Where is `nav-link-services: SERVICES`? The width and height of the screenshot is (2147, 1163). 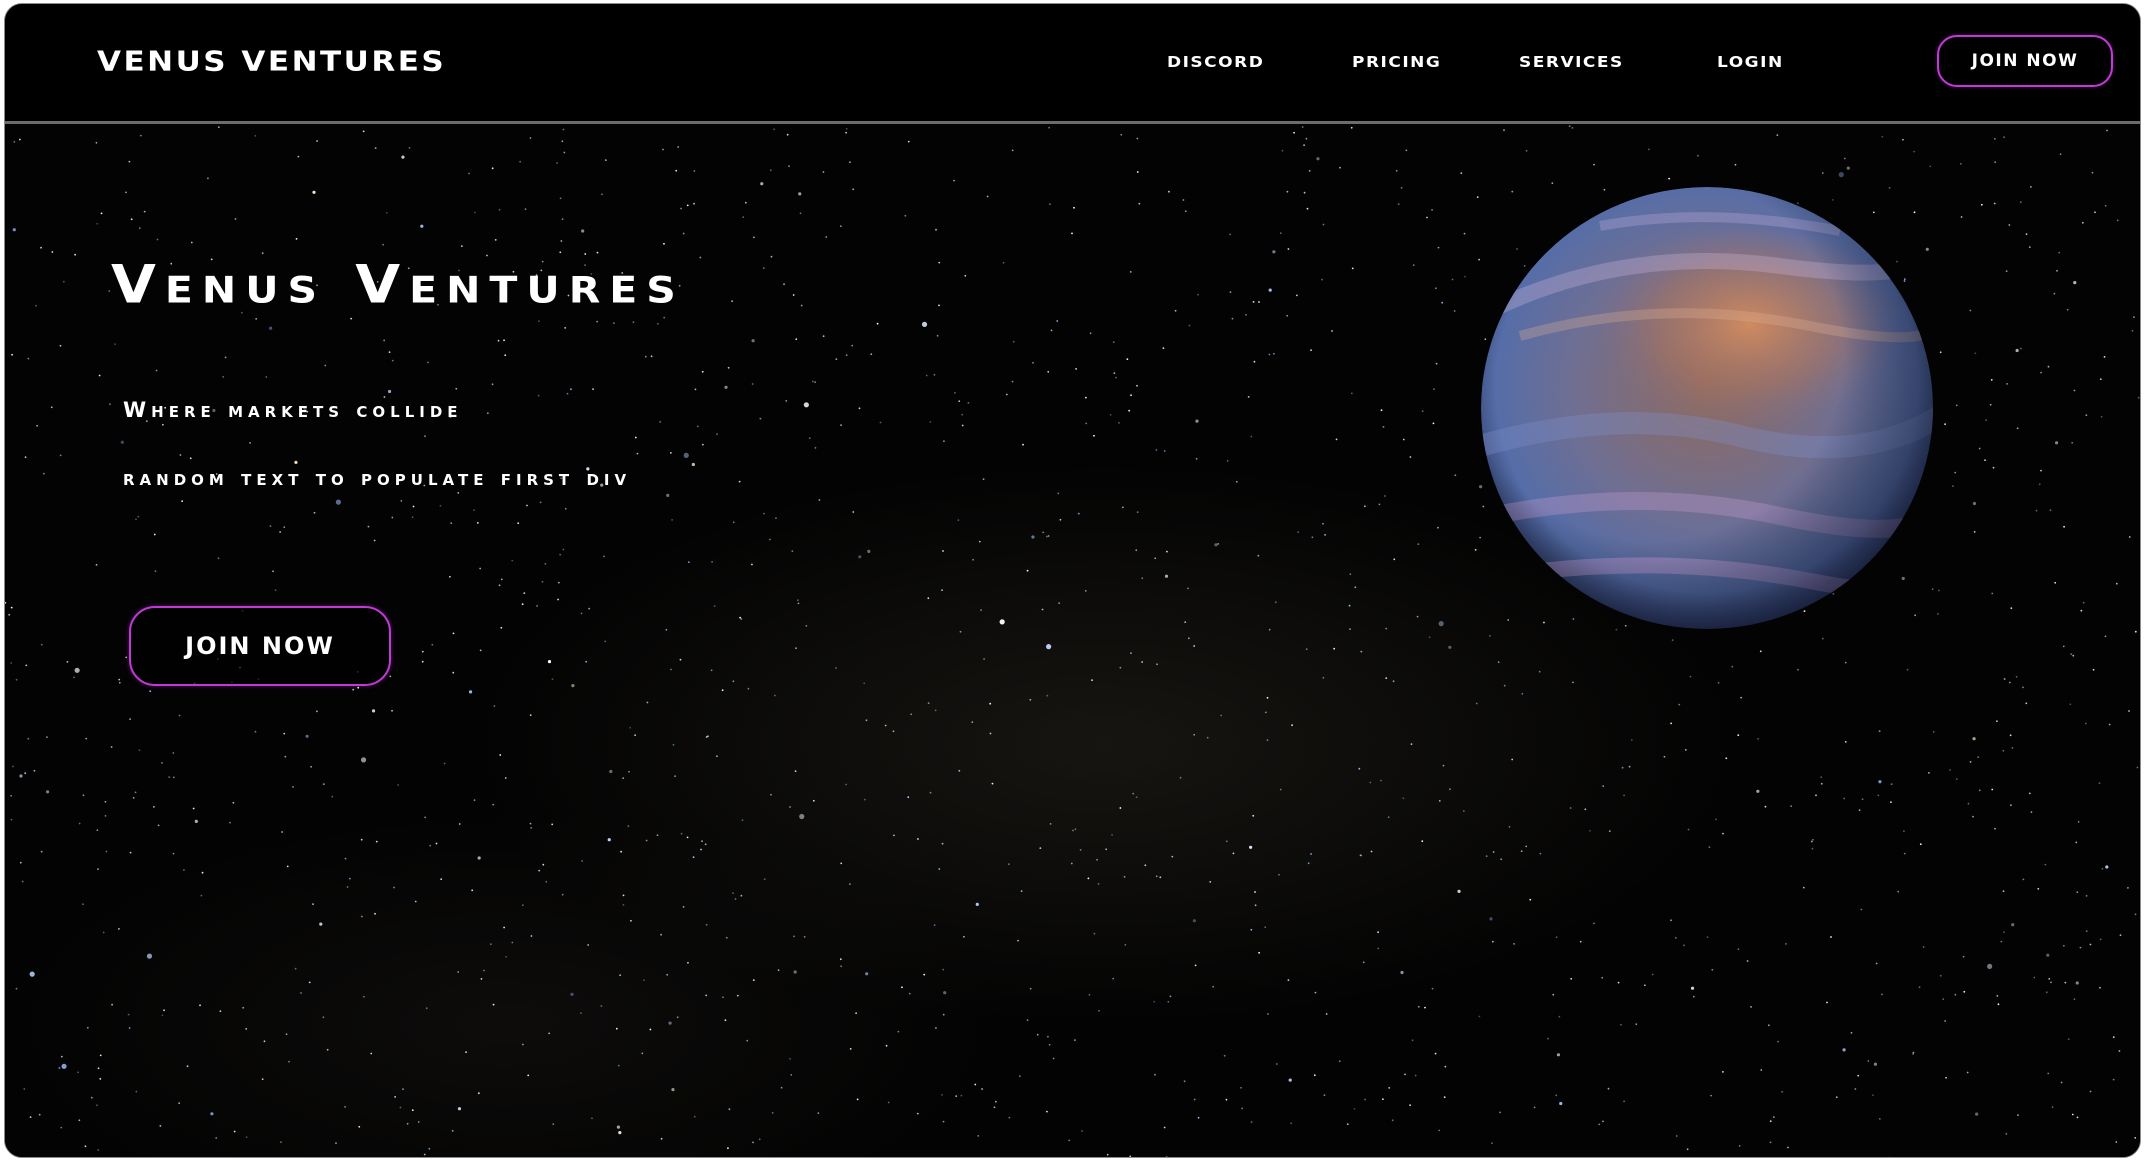 nav-link-services: SERVICES is located at coordinates (1571, 63).